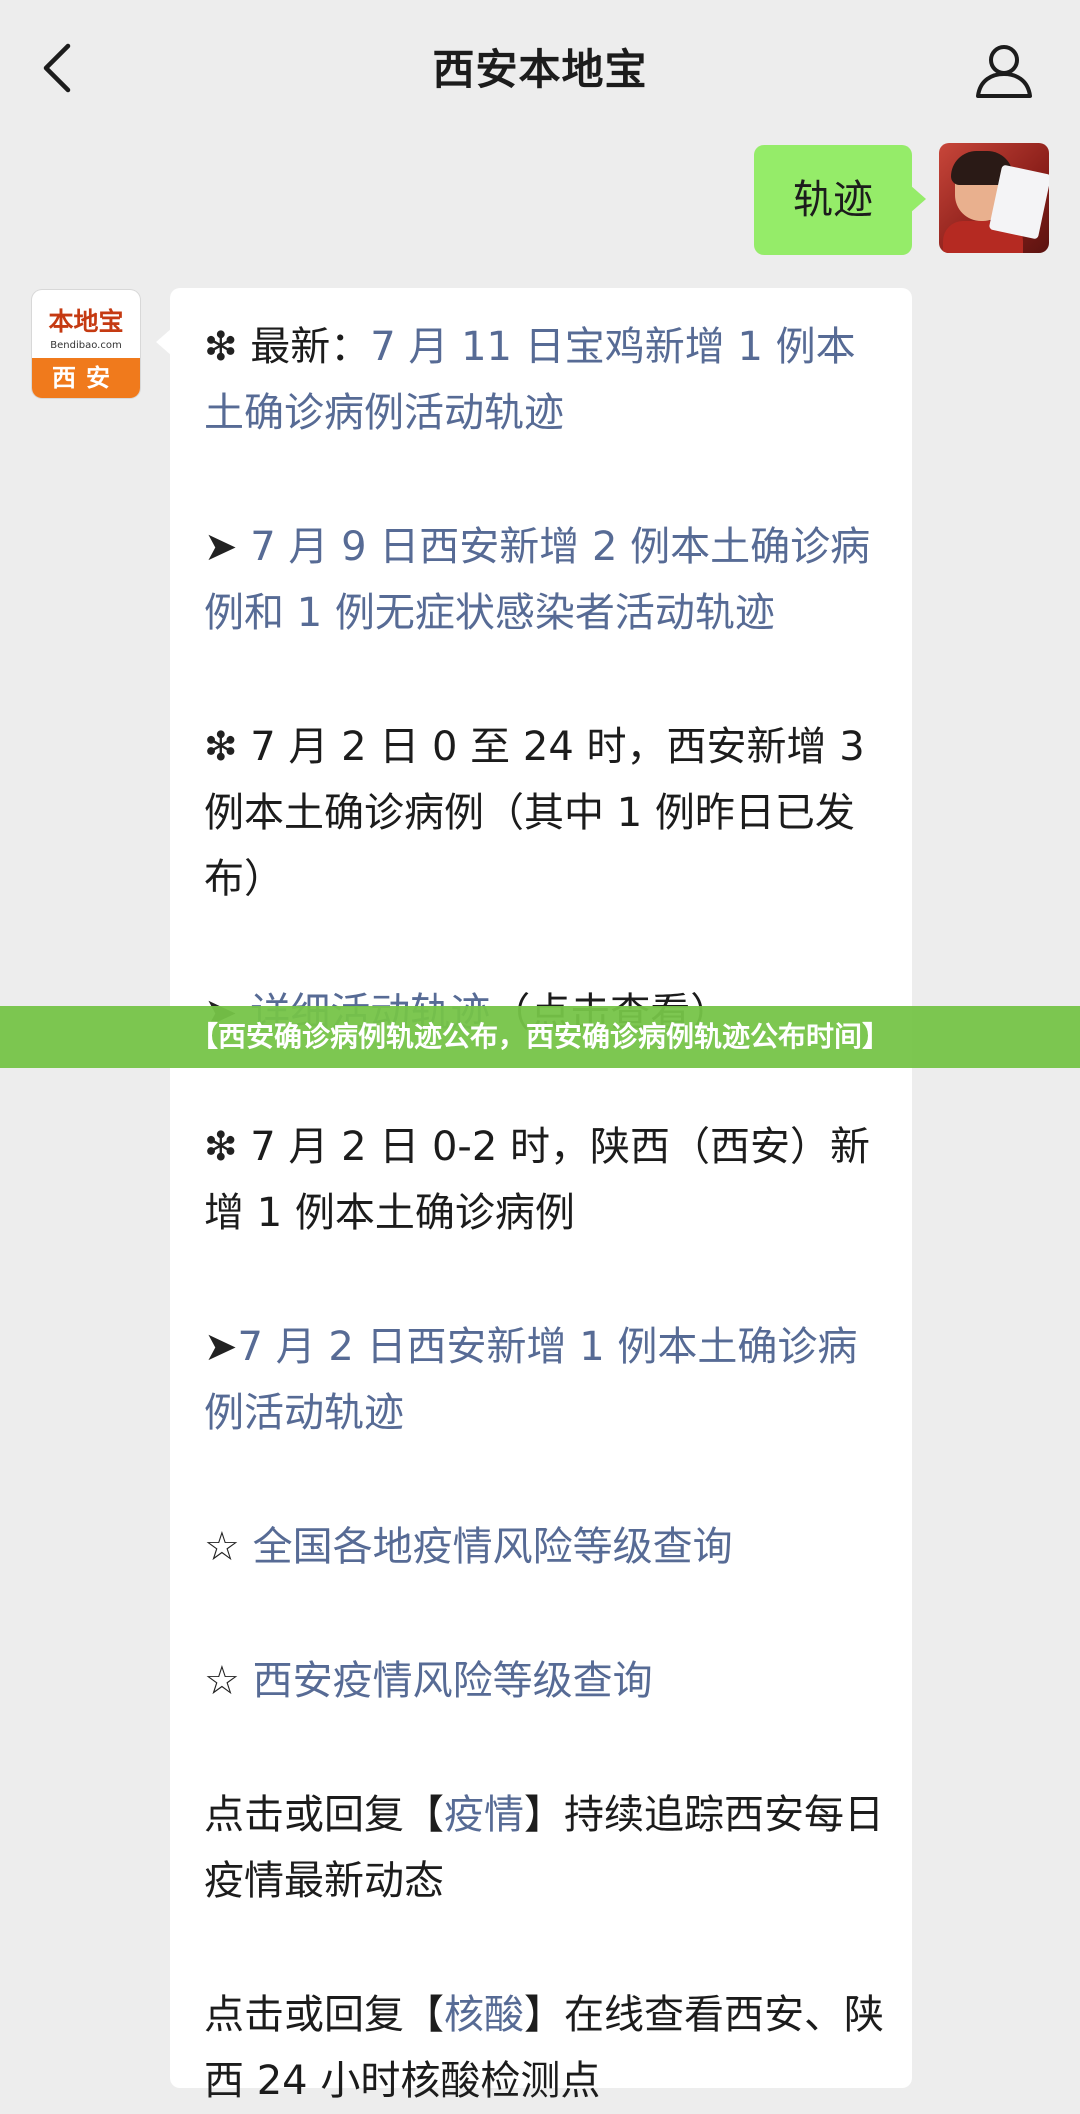 The image size is (1080, 2114). I want to click on top-bar: 西安本地宝, so click(540, 70).